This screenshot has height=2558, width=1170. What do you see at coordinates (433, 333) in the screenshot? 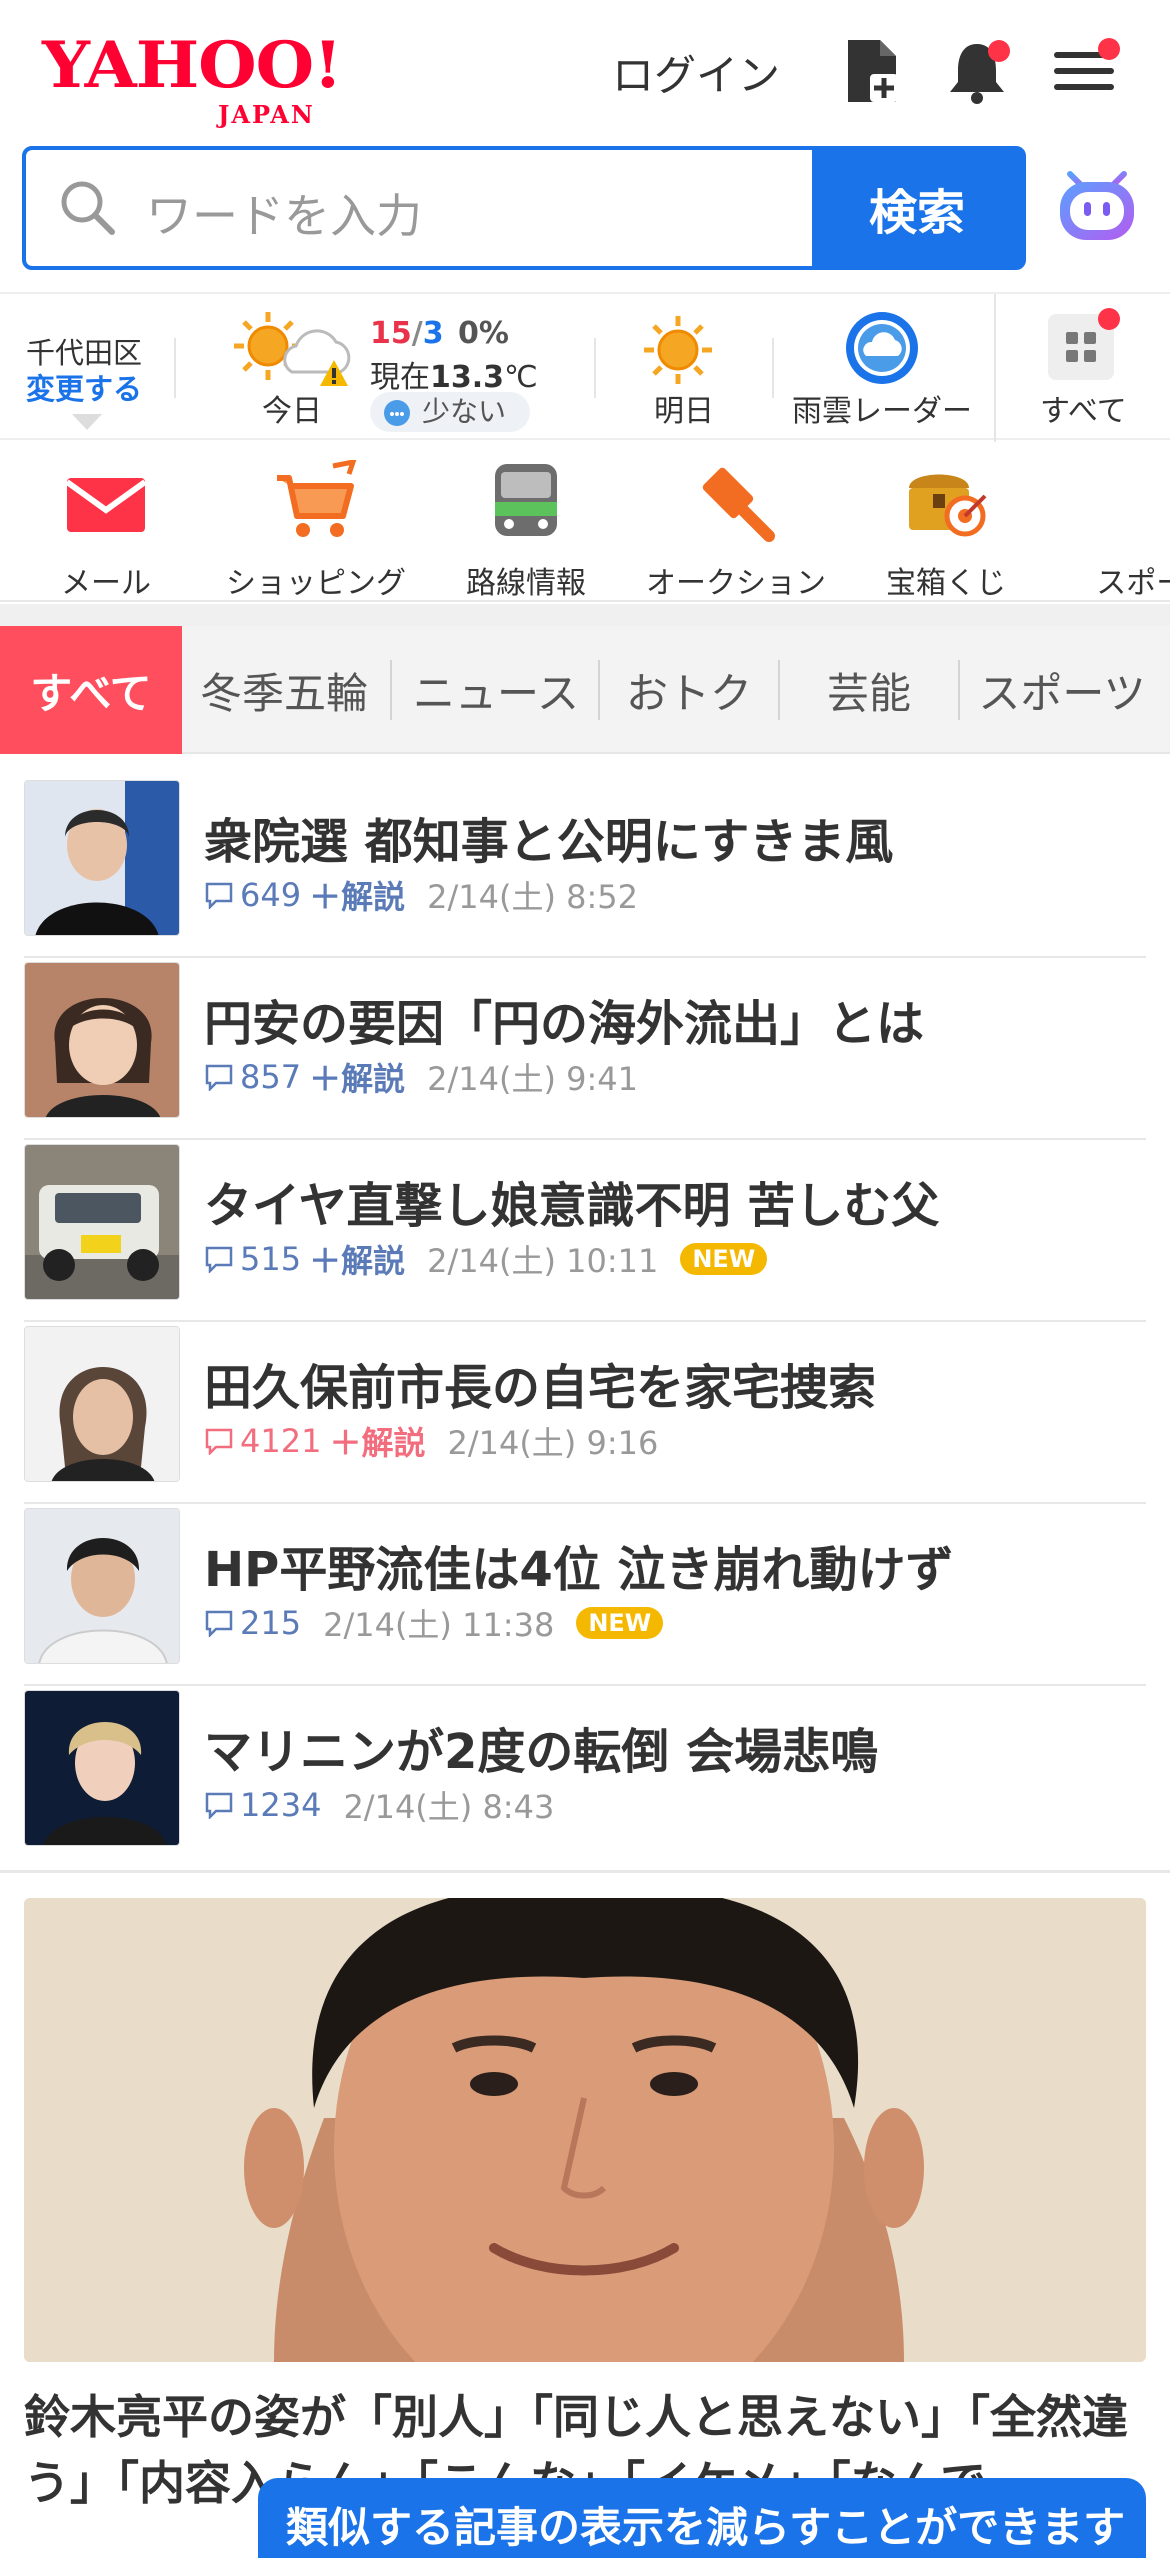
I see `temp-low: 3` at bounding box center [433, 333].